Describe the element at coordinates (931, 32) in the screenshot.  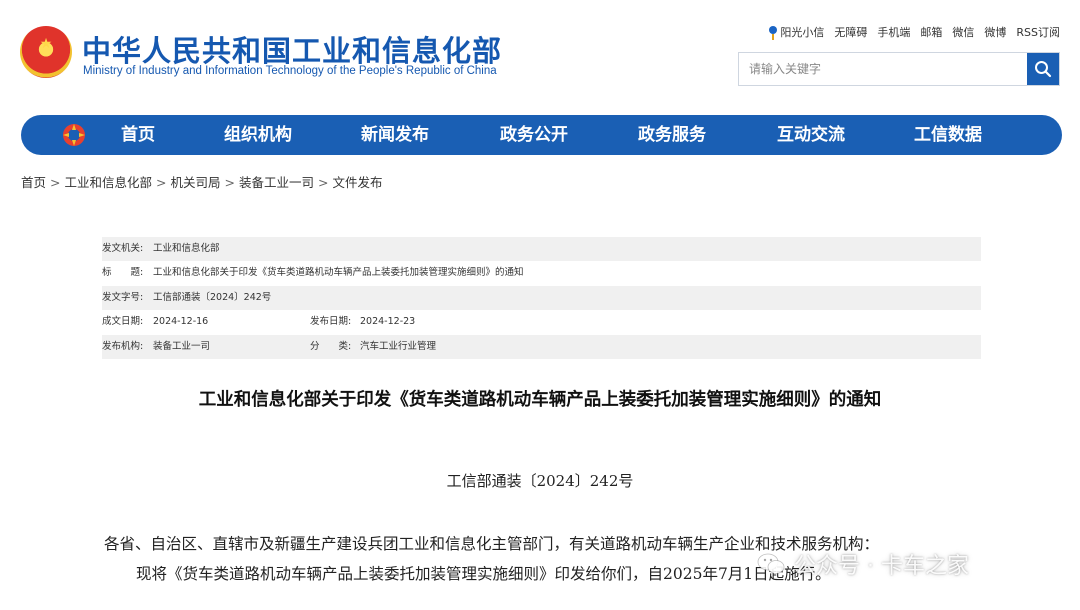
I see `mailbox-link: 邮箱` at that location.